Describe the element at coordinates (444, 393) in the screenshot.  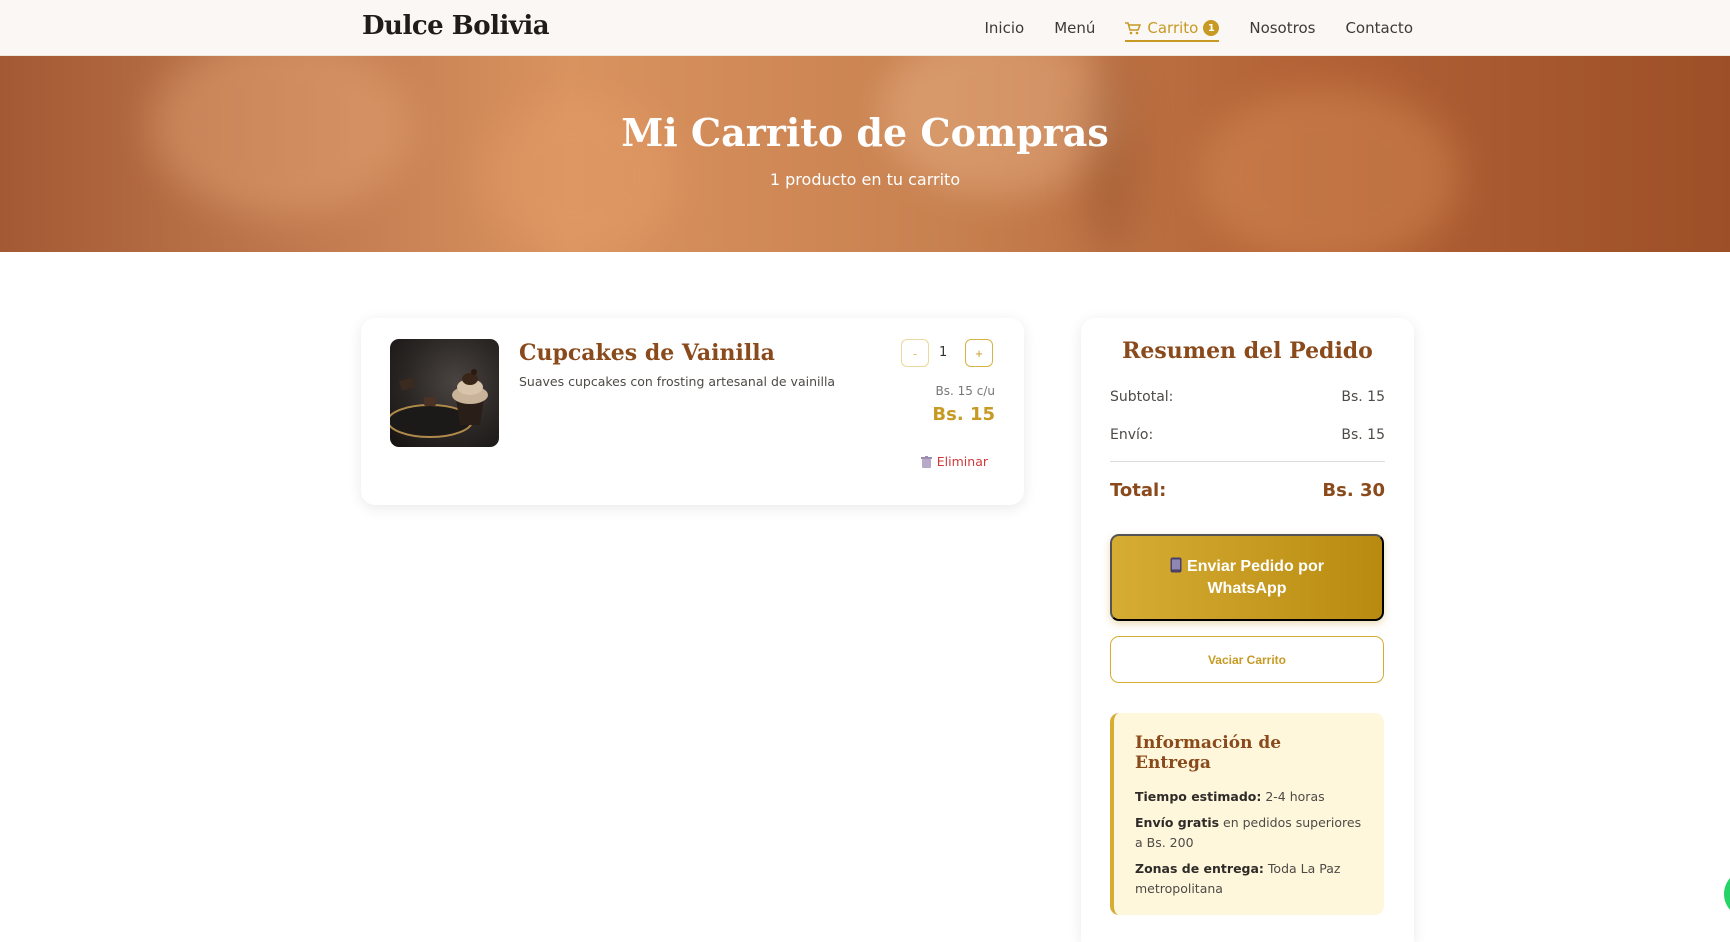
I see `cupcake-photo` at that location.